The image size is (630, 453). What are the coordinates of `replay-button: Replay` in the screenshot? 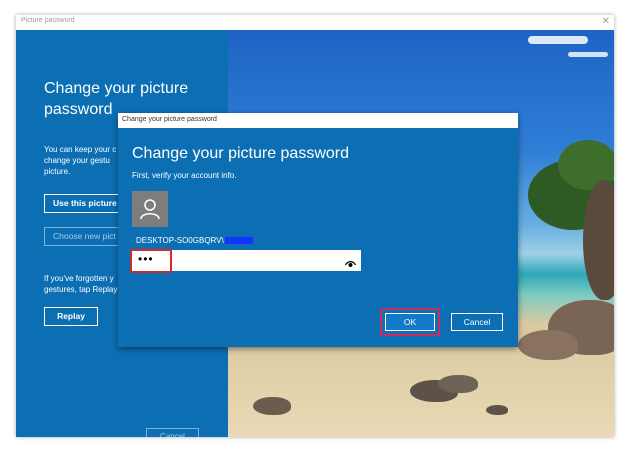 It's located at (71, 316).